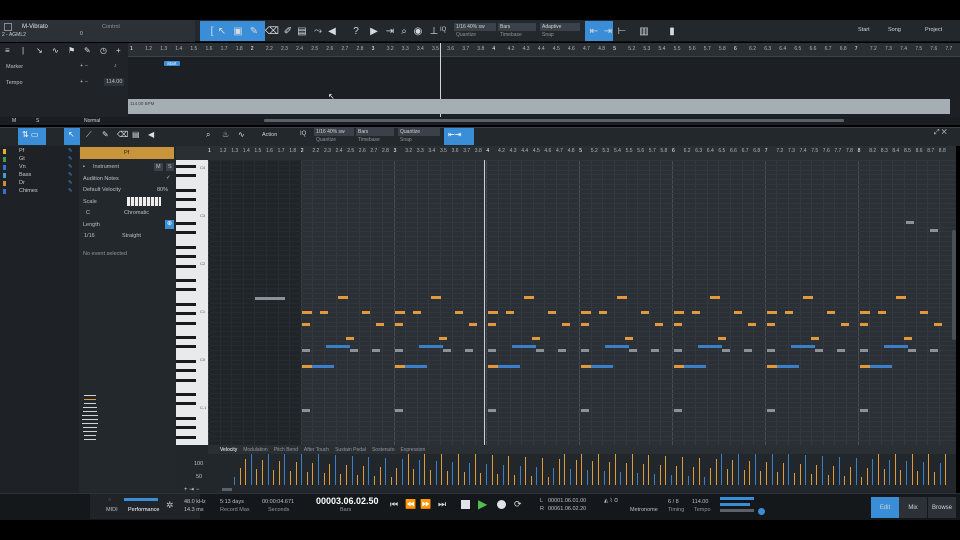  Describe the element at coordinates (737, 510) in the screenshot. I see `output-volume` at that location.